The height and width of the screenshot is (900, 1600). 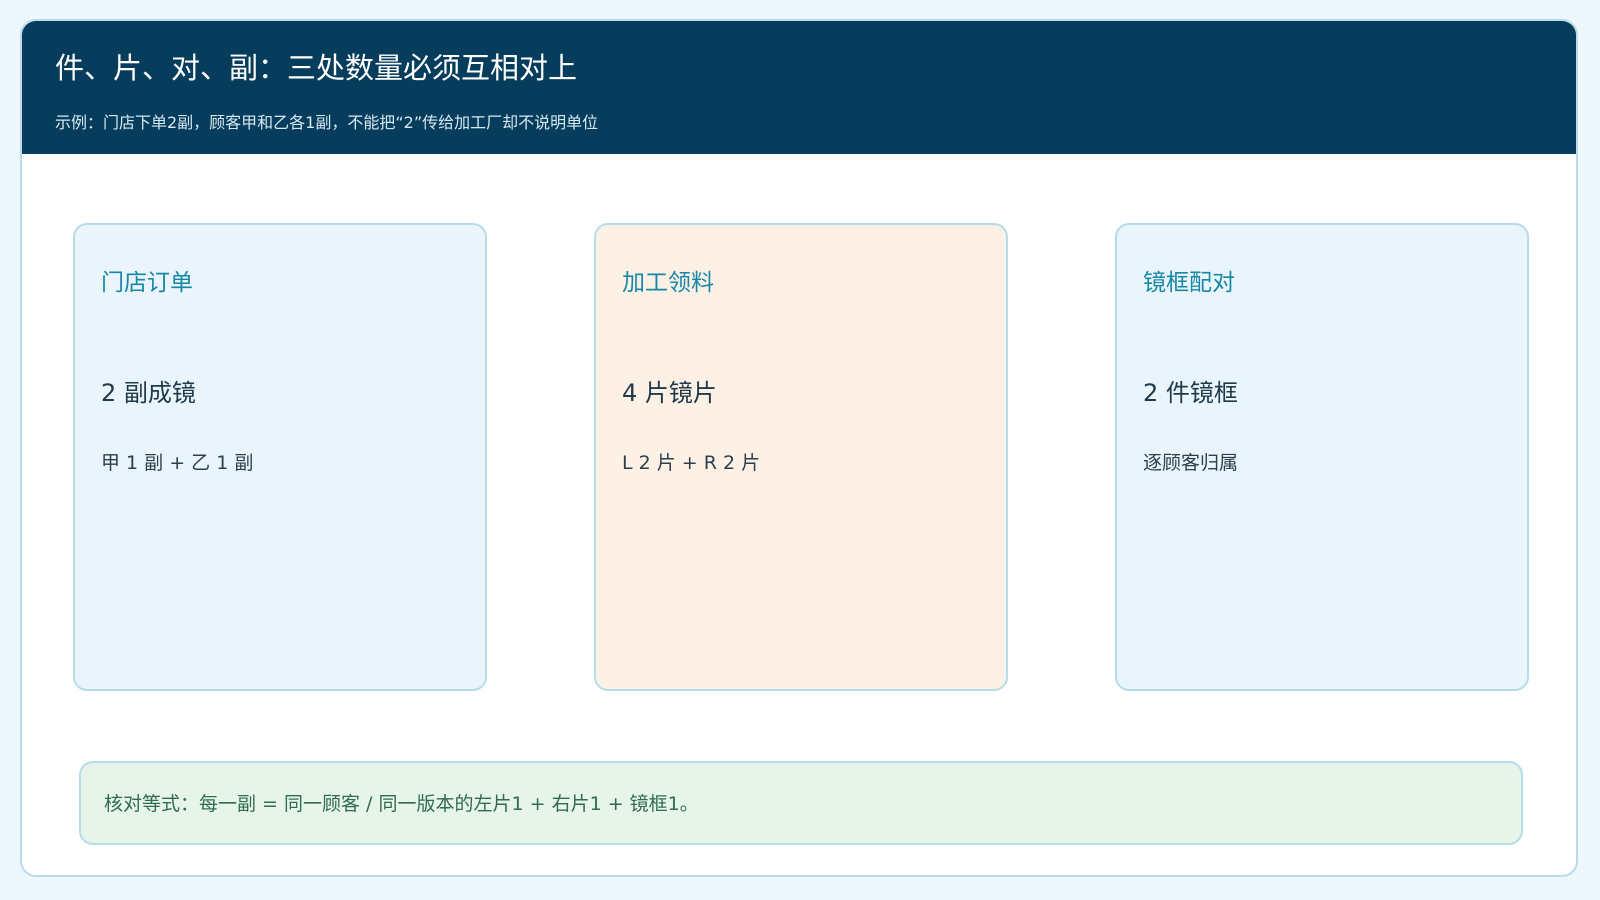 I want to click on formula-text: 核对等式：每一副 = 同一顾客 / 同一版本的左片1 + 右片1 + 镜框1。, so click(x=401, y=804).